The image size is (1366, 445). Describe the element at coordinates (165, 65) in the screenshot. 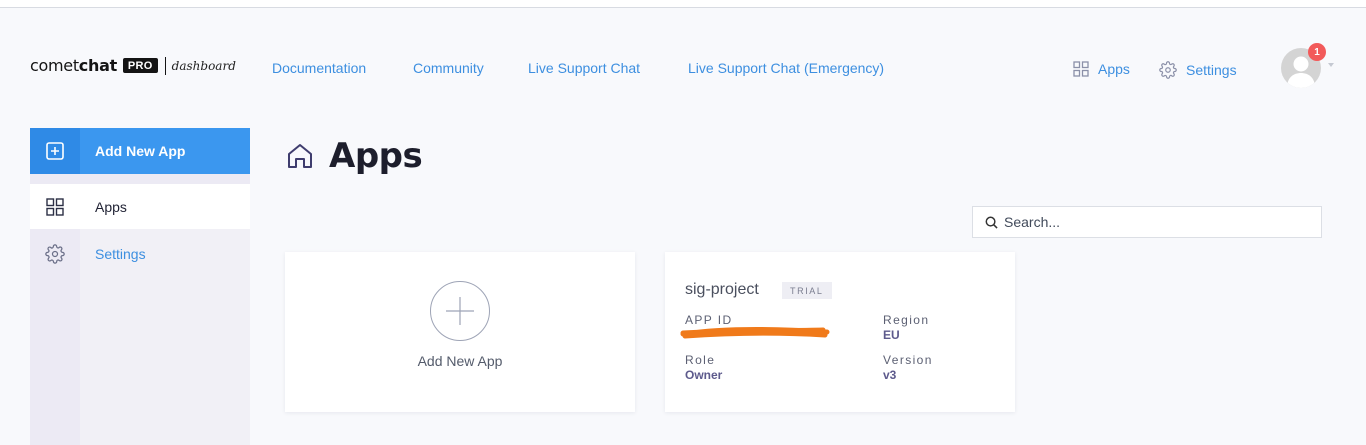

I see `logo-divider` at that location.